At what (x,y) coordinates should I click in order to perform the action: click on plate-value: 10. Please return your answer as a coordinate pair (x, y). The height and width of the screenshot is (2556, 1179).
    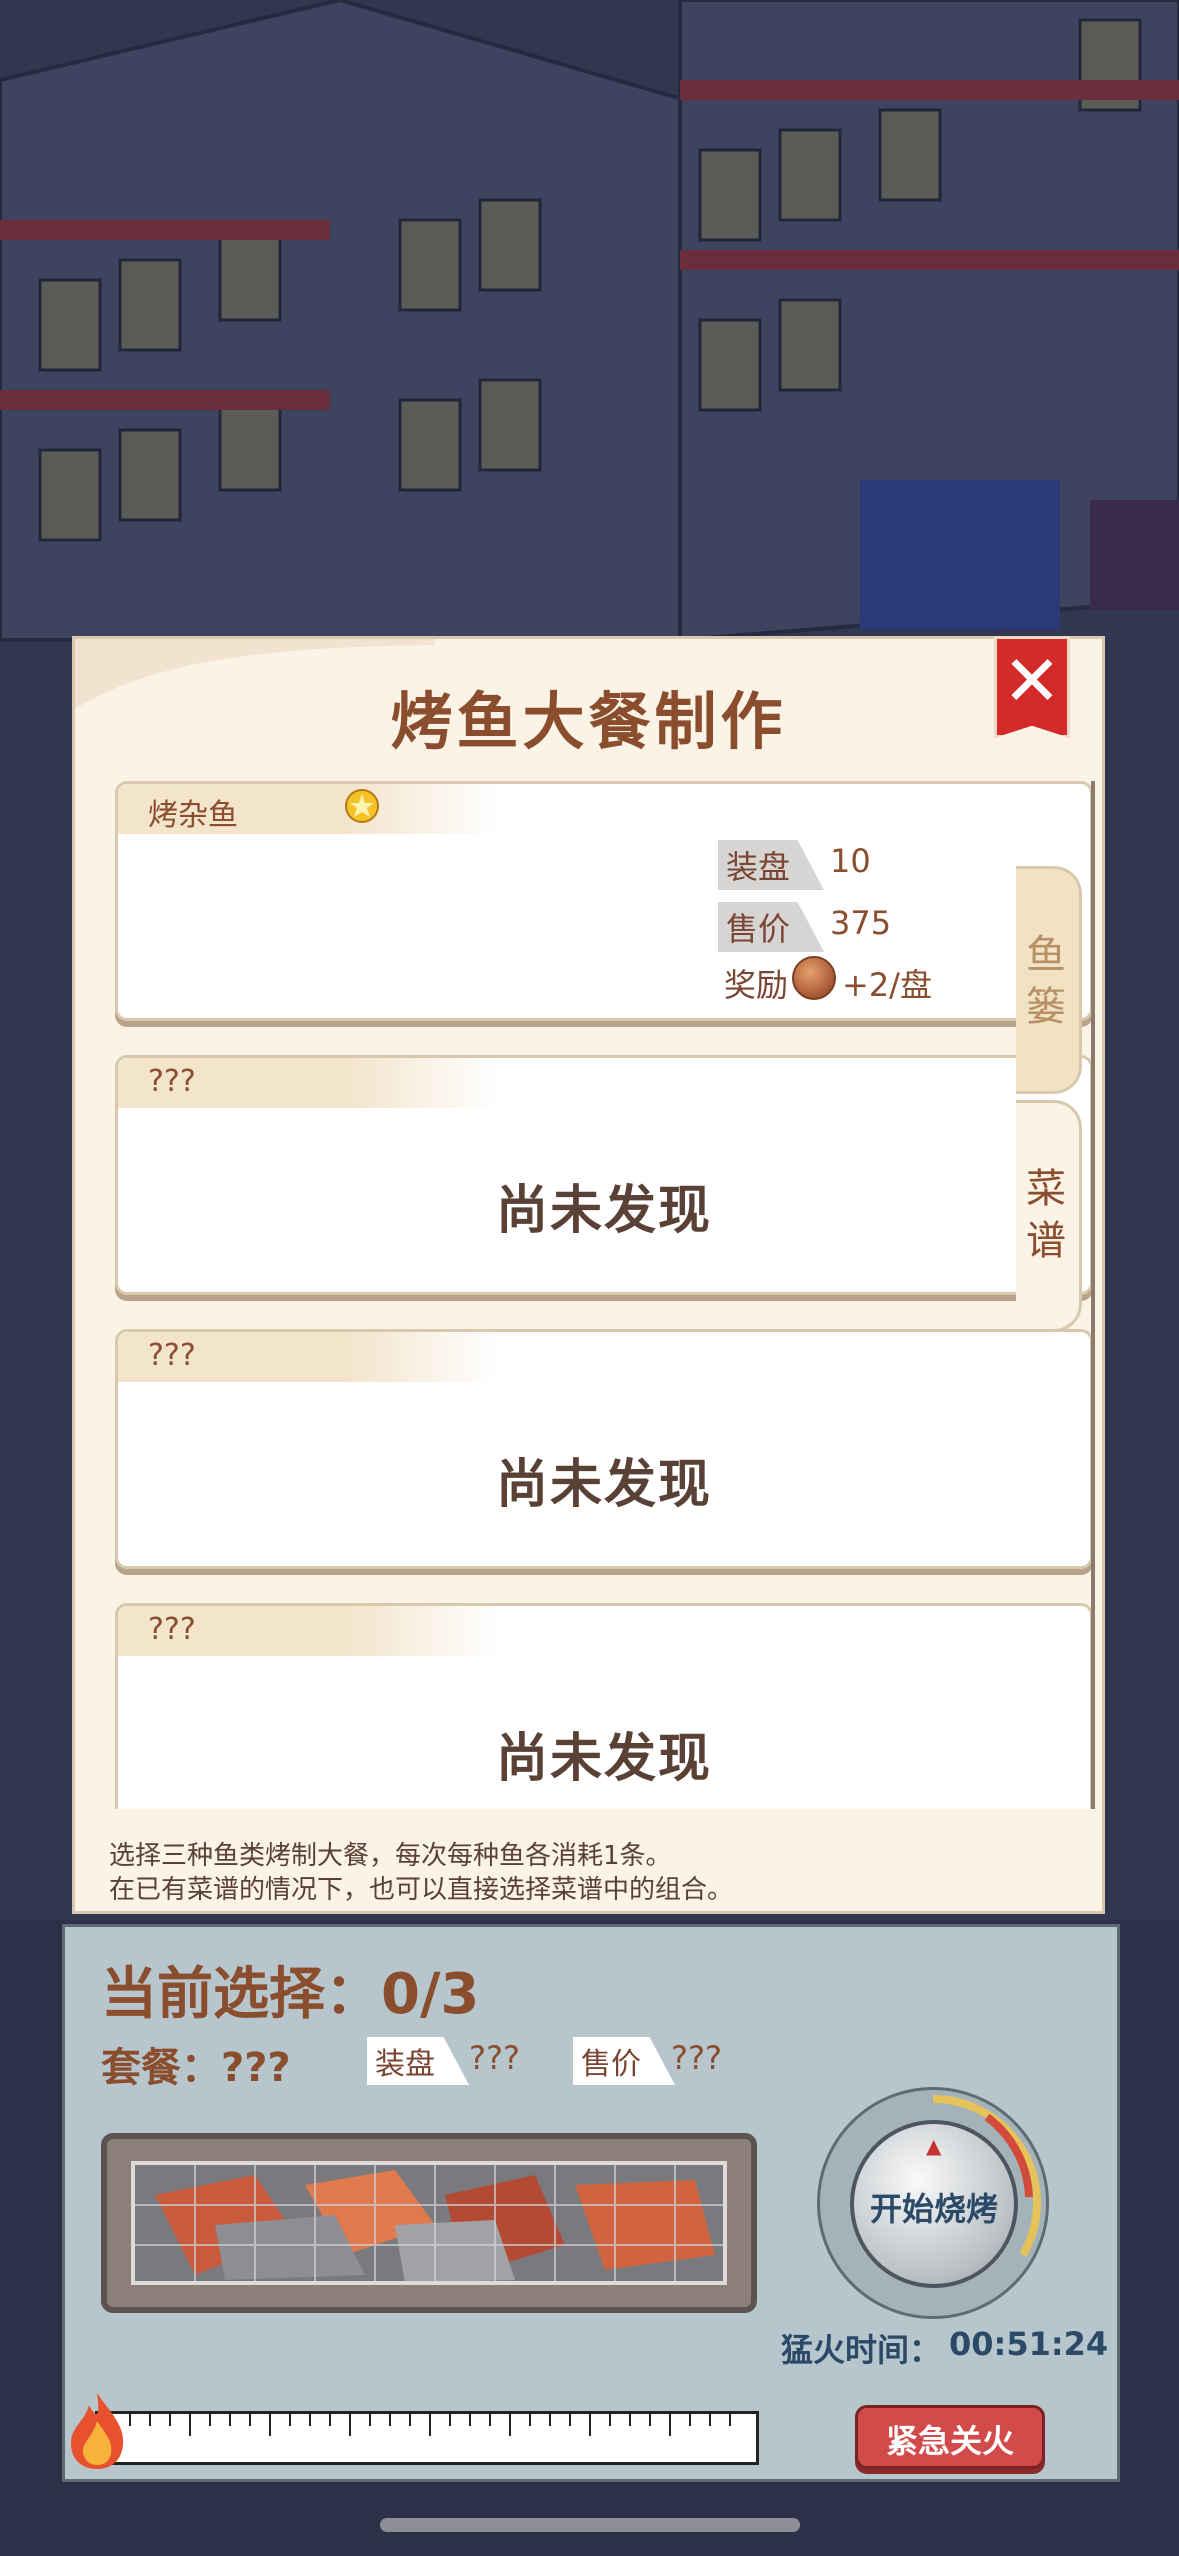
    Looking at the image, I should click on (850, 861).